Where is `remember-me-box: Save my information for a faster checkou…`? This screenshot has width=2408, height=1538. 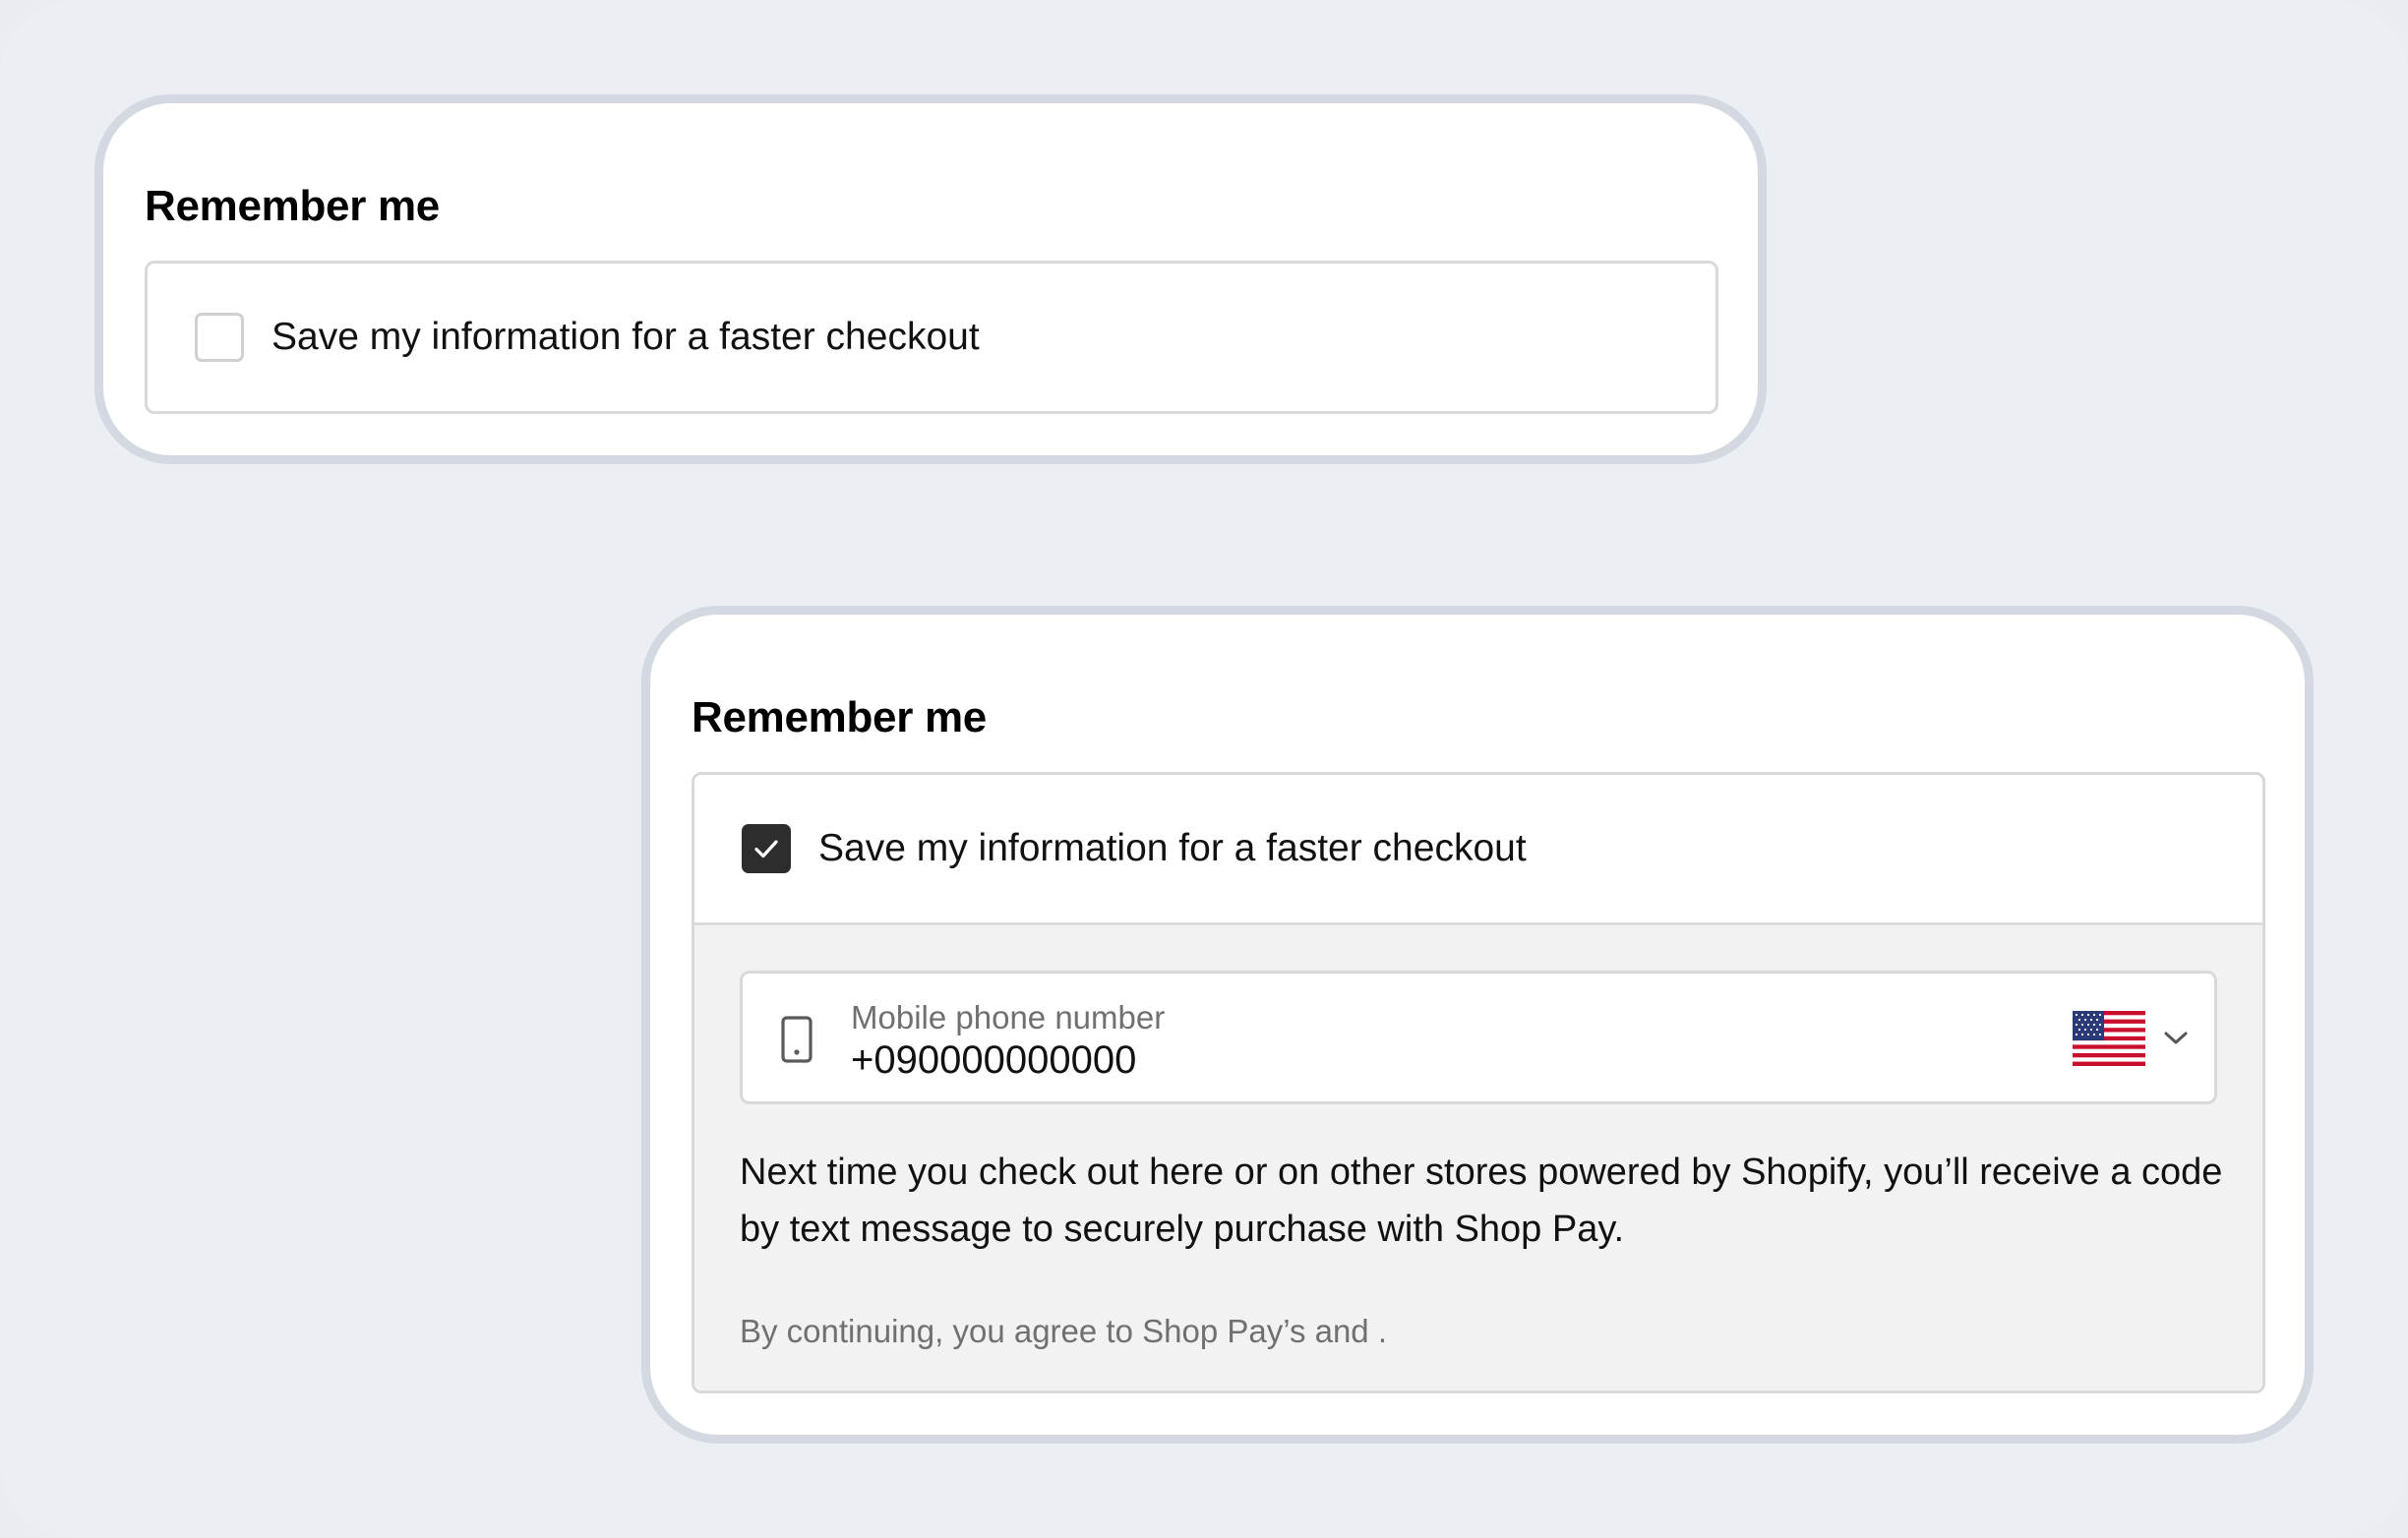 remember-me-box: Save my information for a faster checkou… is located at coordinates (931, 337).